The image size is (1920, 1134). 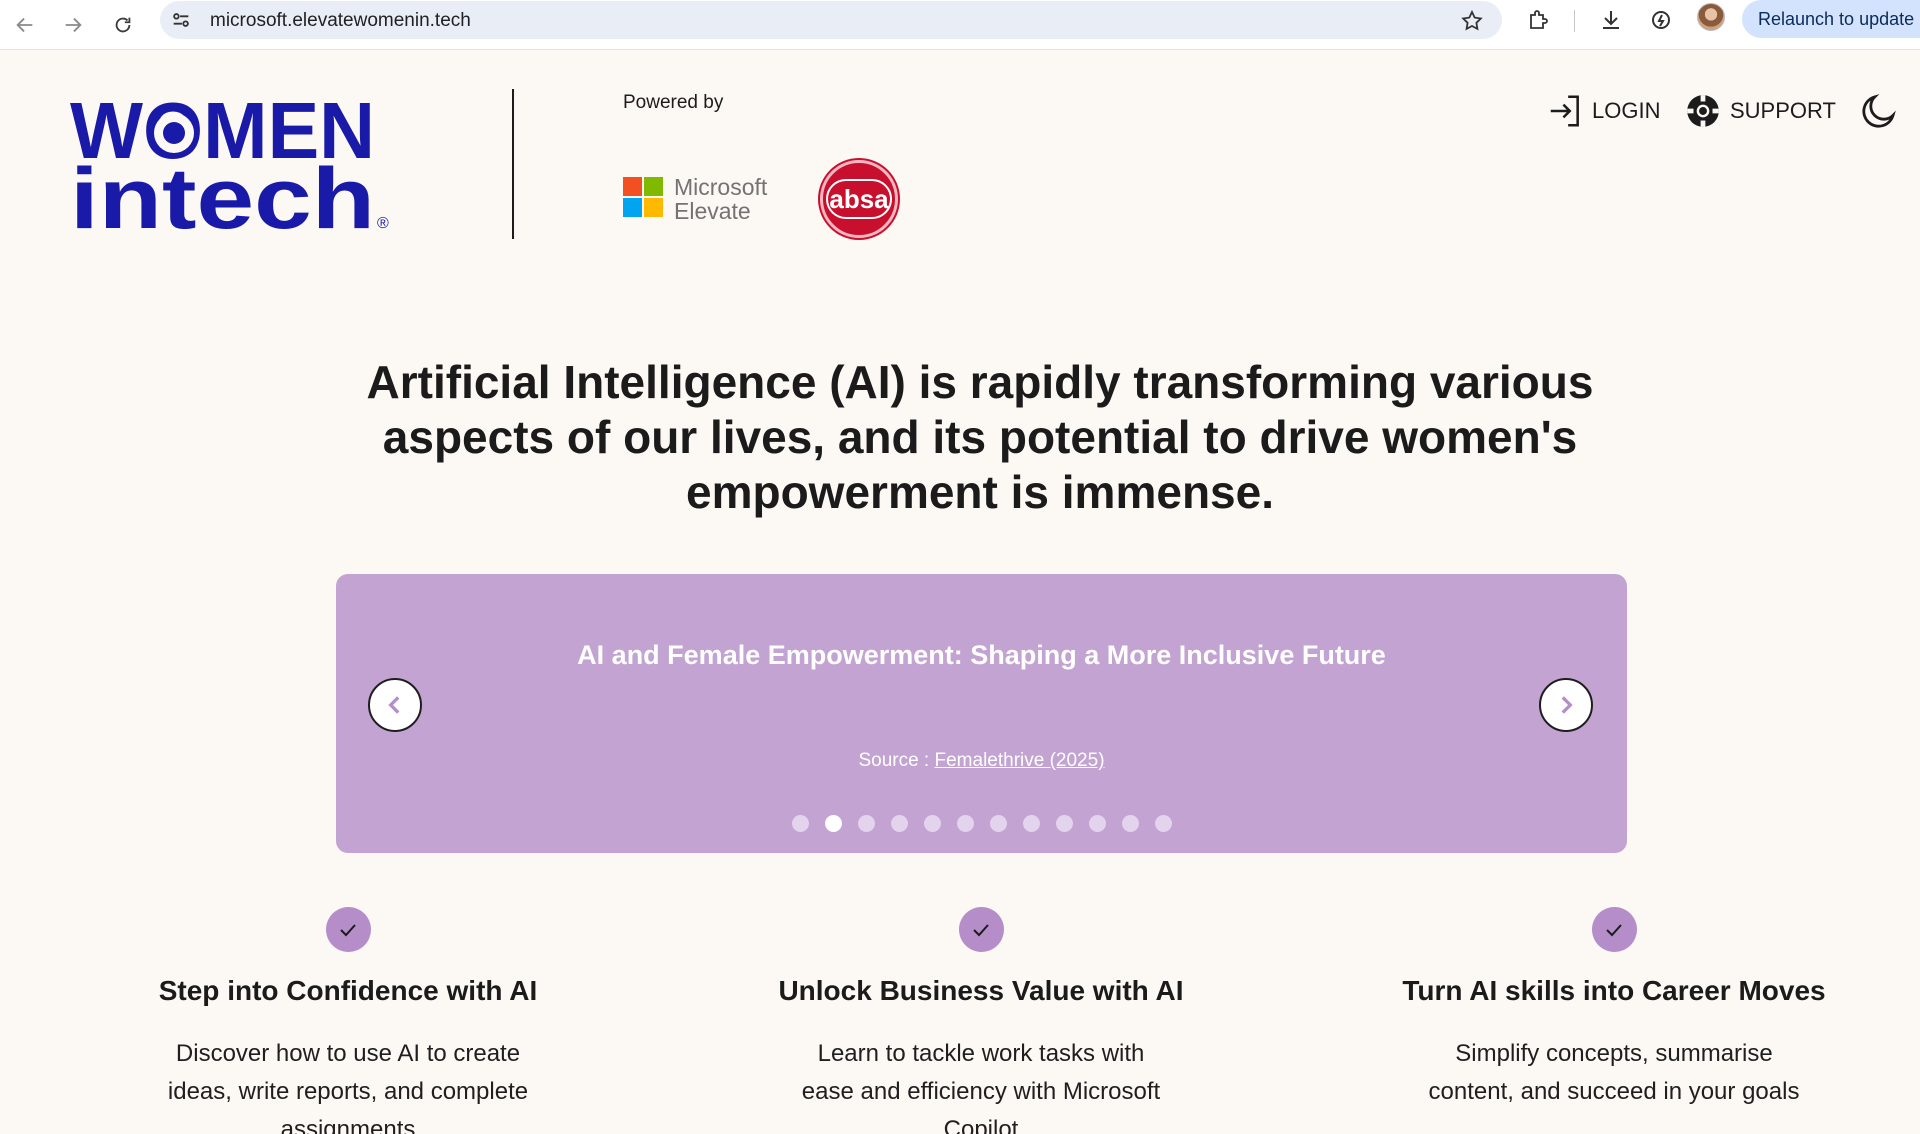 What do you see at coordinates (982, 823) in the screenshot?
I see `carousel-dots` at bounding box center [982, 823].